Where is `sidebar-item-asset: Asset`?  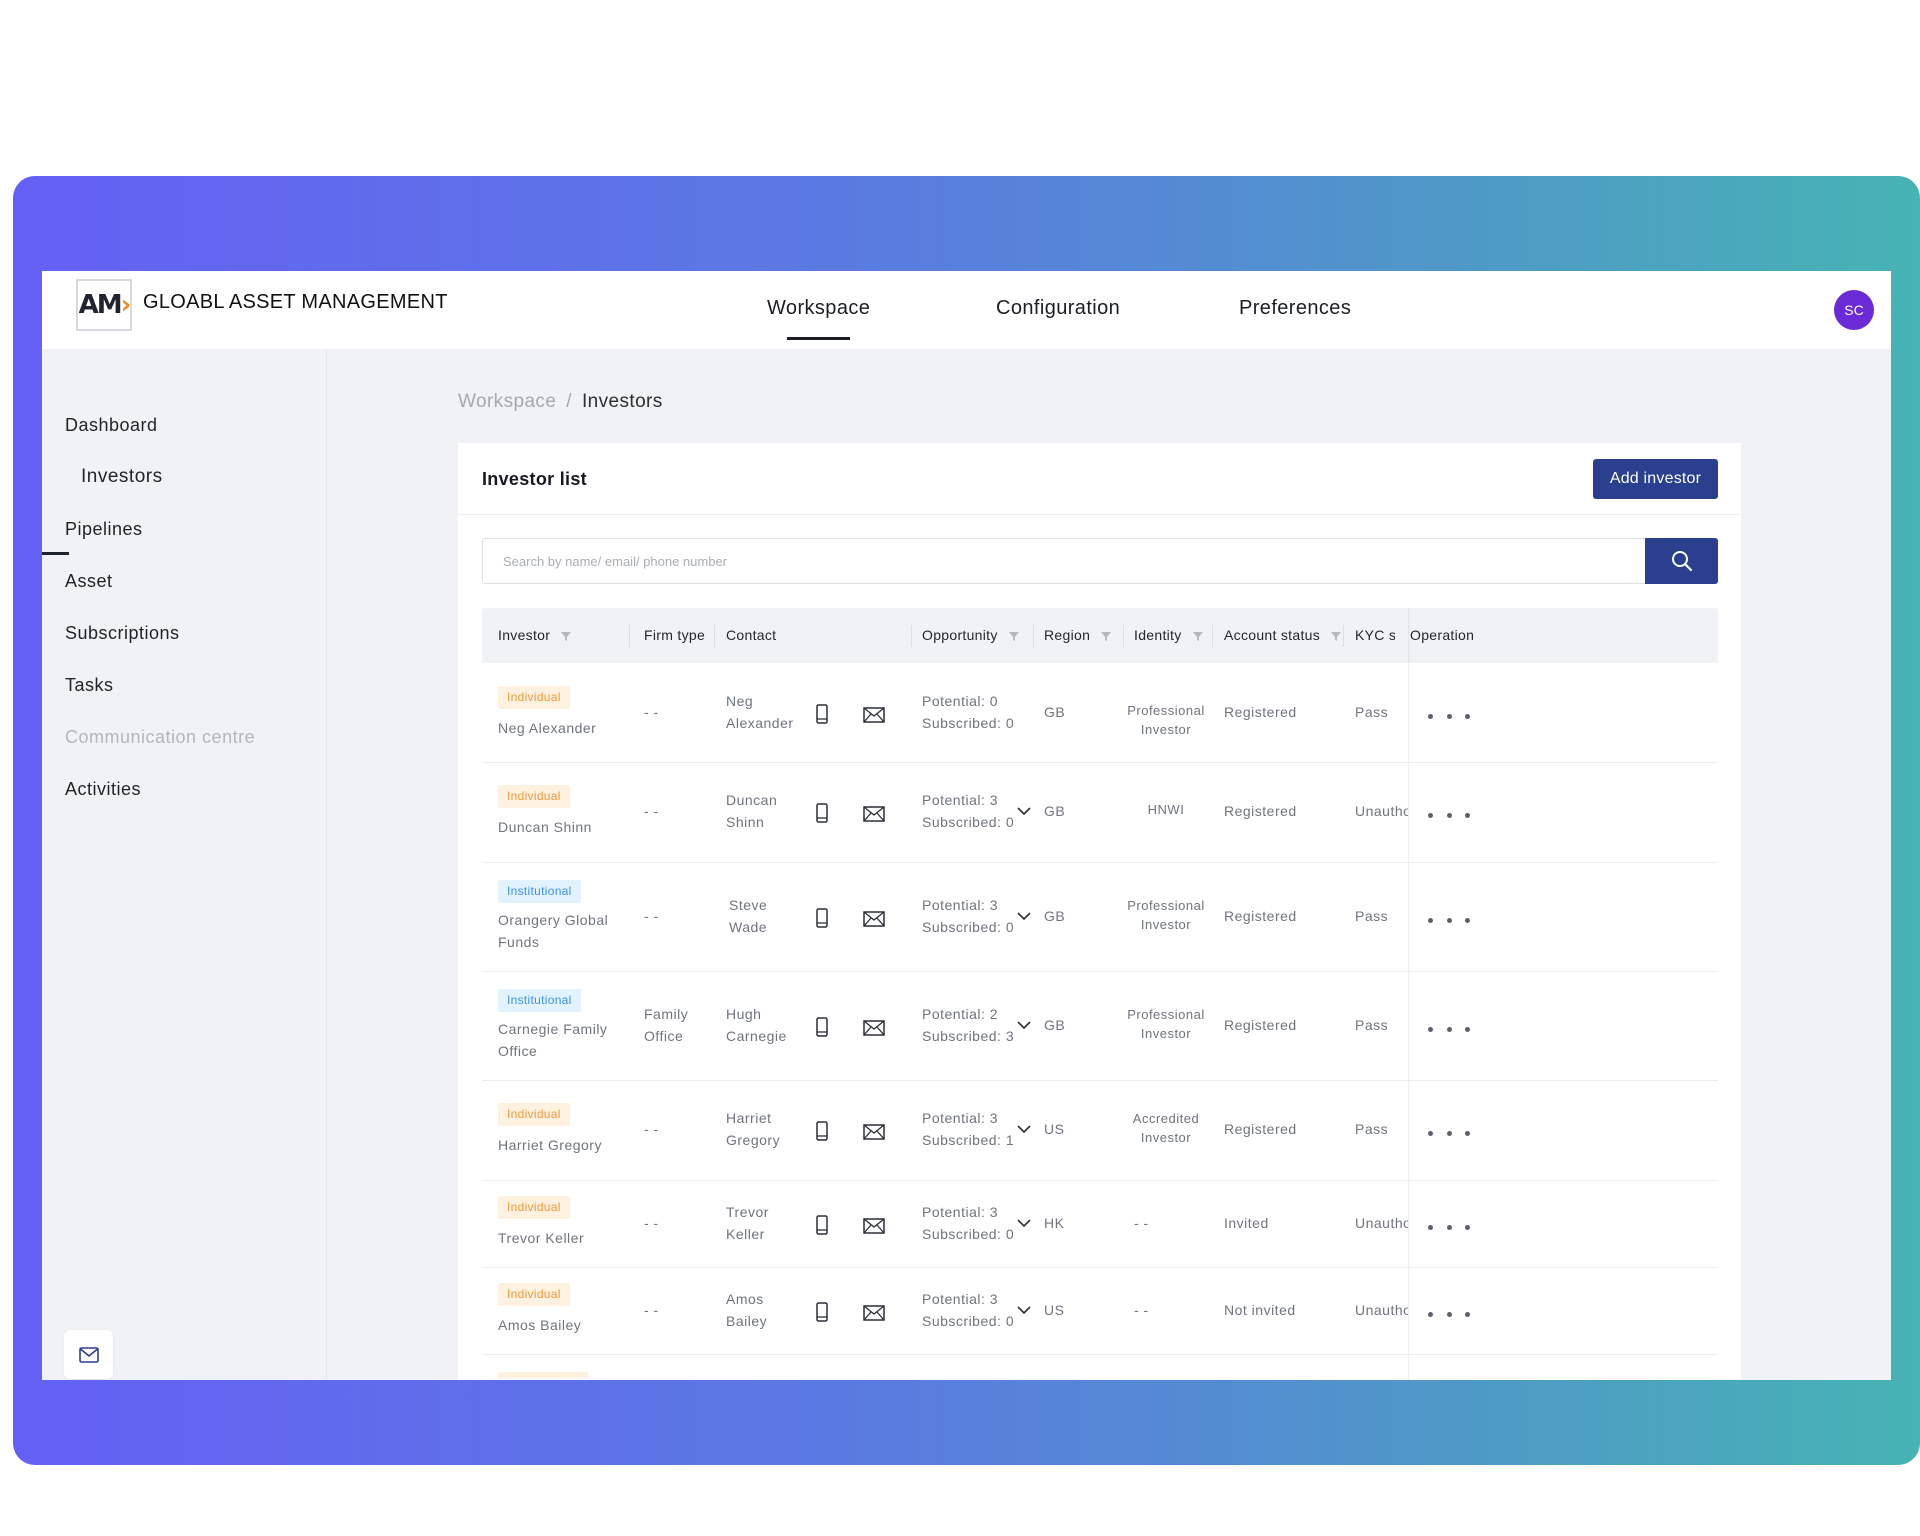 sidebar-item-asset: Asset is located at coordinates (89, 581).